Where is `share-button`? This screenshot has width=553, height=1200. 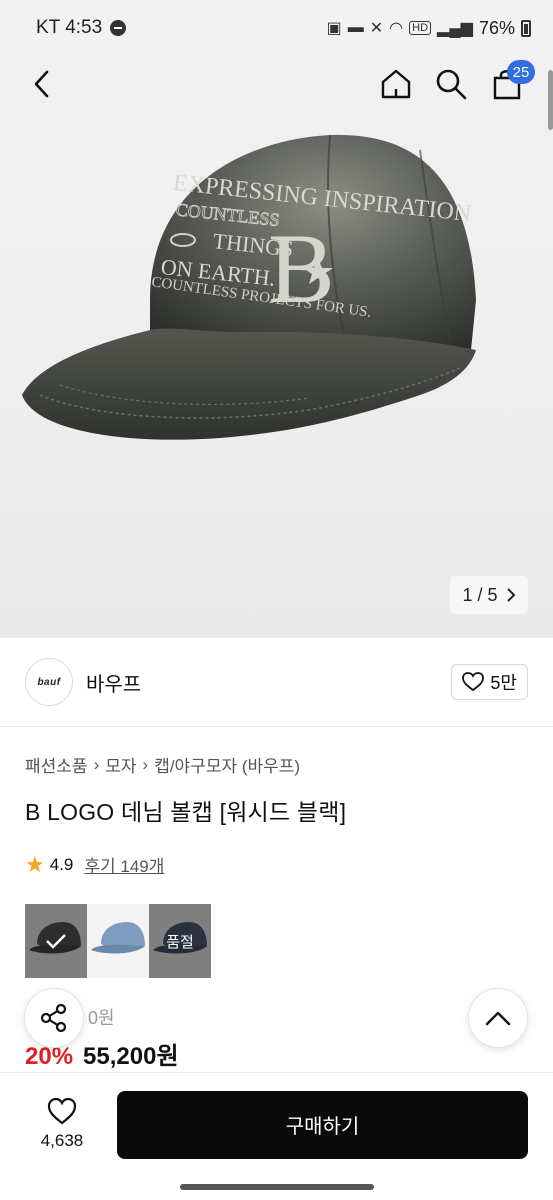
share-button is located at coordinates (54, 1018).